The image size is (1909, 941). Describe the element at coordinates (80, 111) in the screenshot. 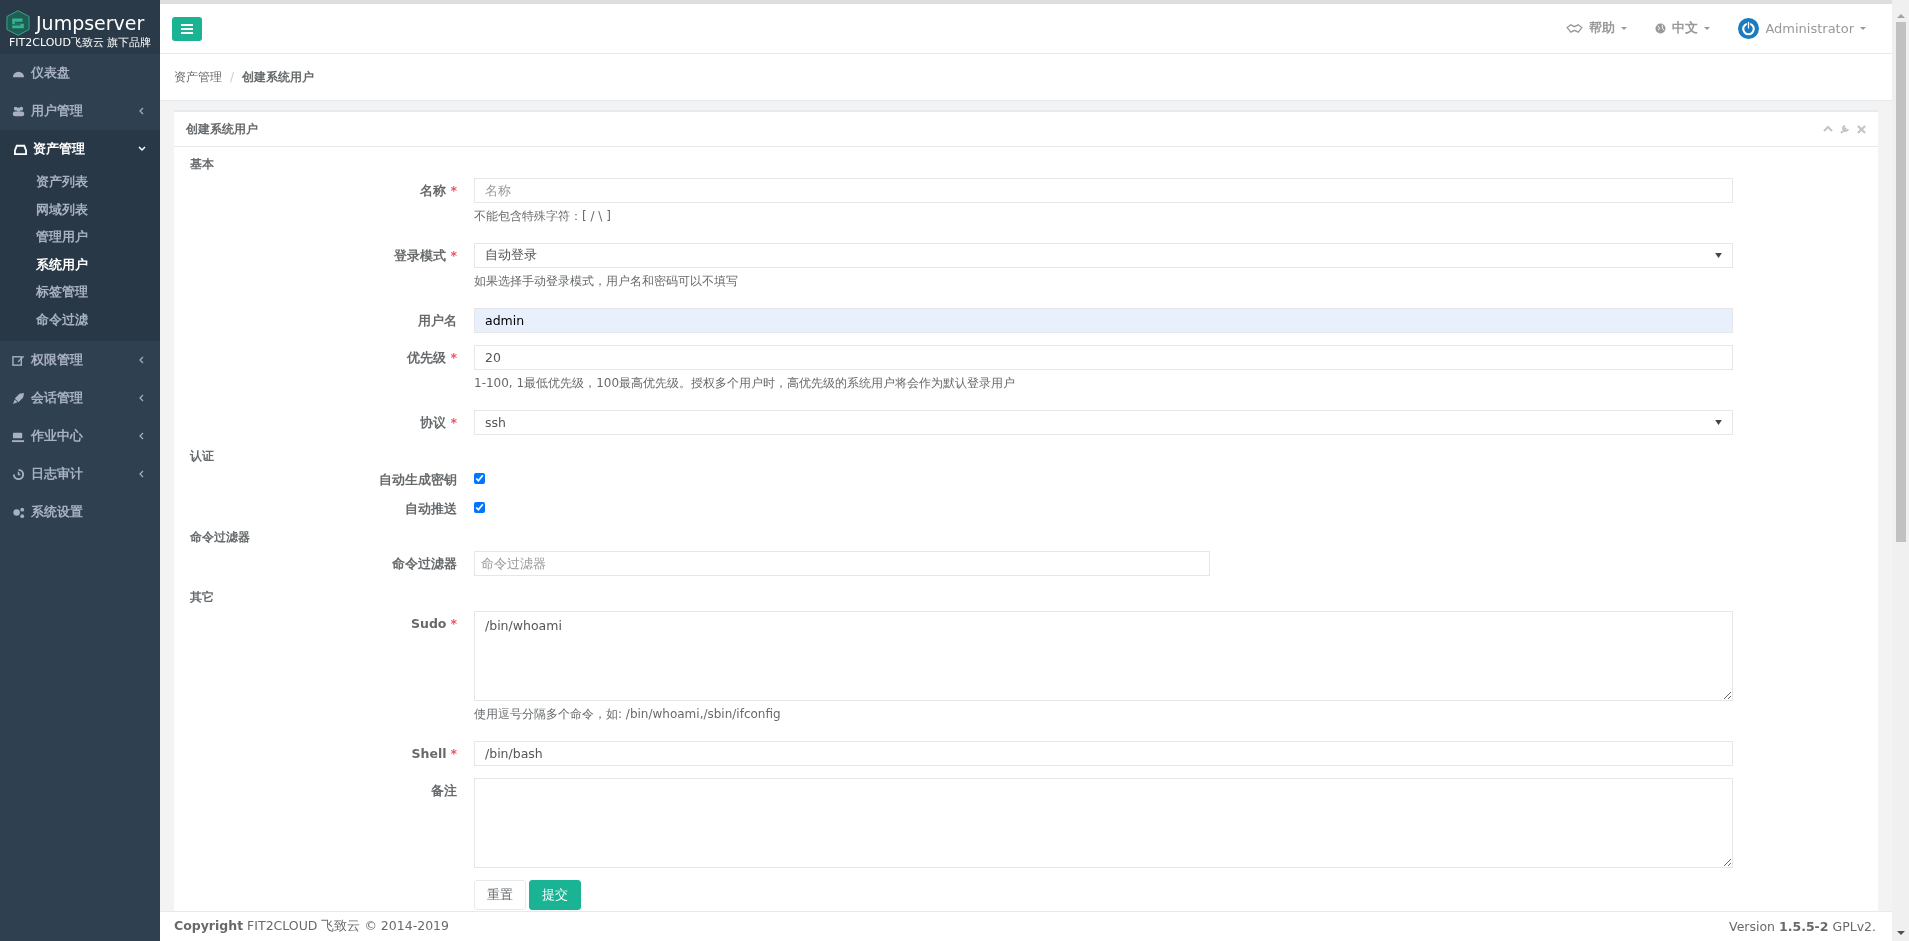

I see `nav-item: 用户管理` at that location.